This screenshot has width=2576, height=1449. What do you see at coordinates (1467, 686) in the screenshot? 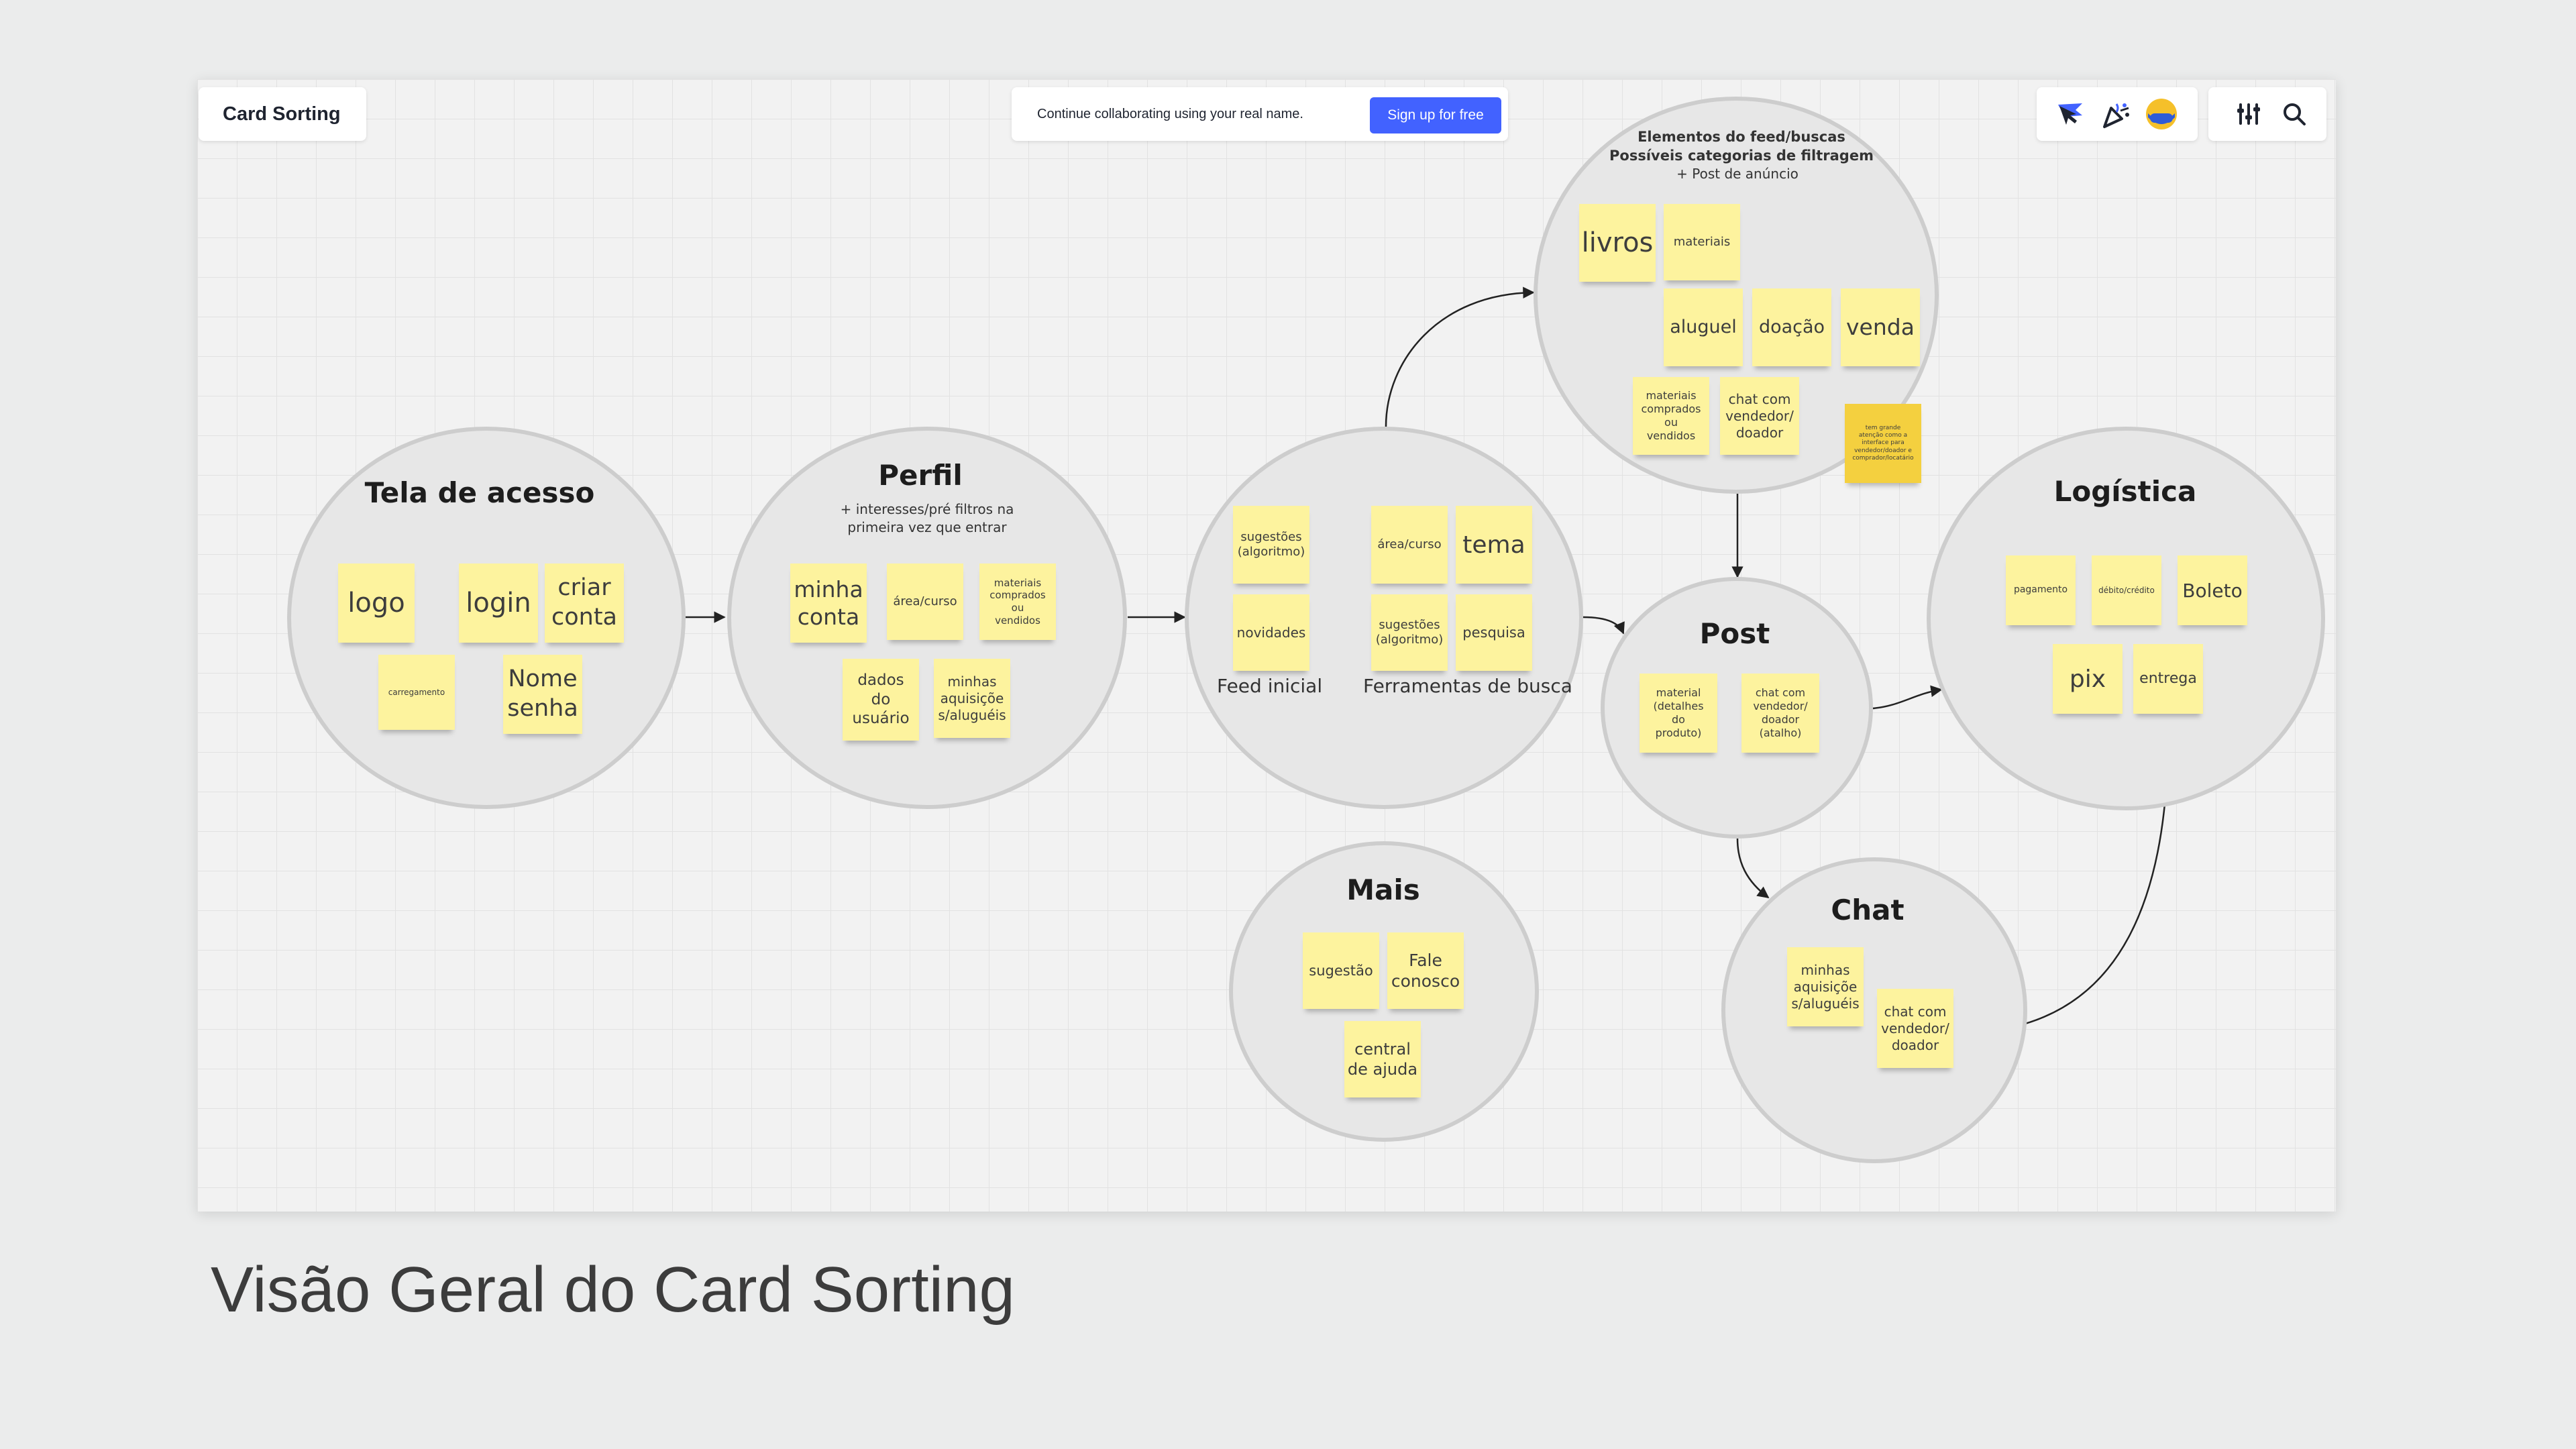
I see `label-ferramentas-de-busca: Ferramentas de busca` at bounding box center [1467, 686].